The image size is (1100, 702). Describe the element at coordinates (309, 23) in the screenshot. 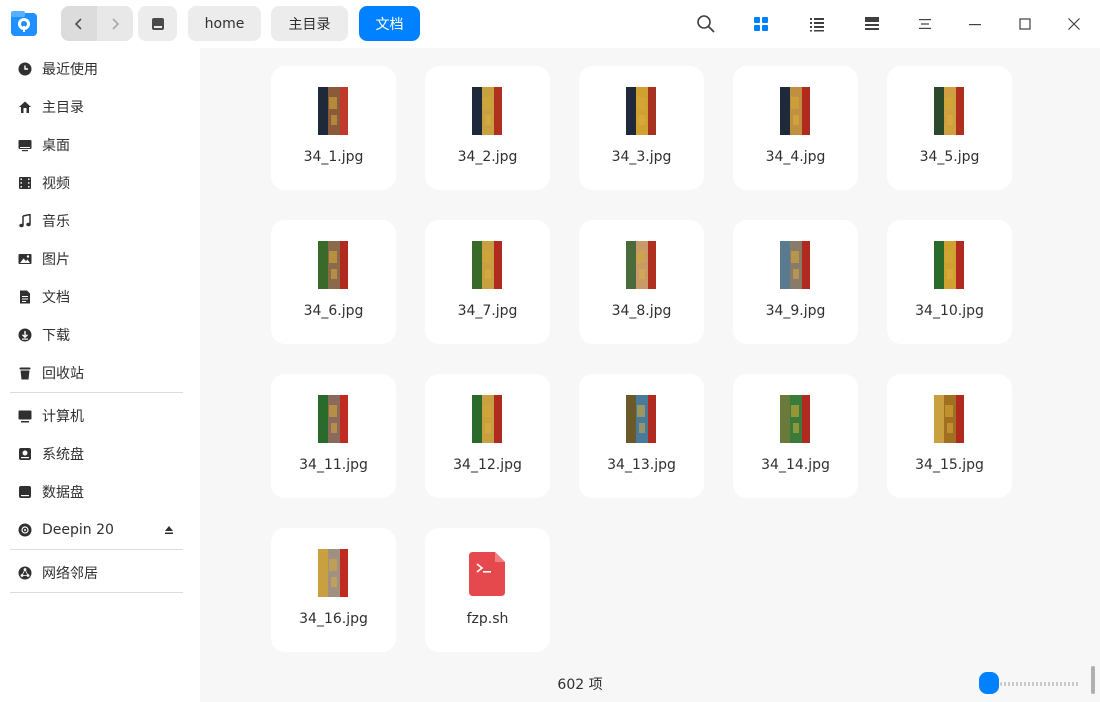

I see `breadcrumb-main-directory: 主目录` at that location.